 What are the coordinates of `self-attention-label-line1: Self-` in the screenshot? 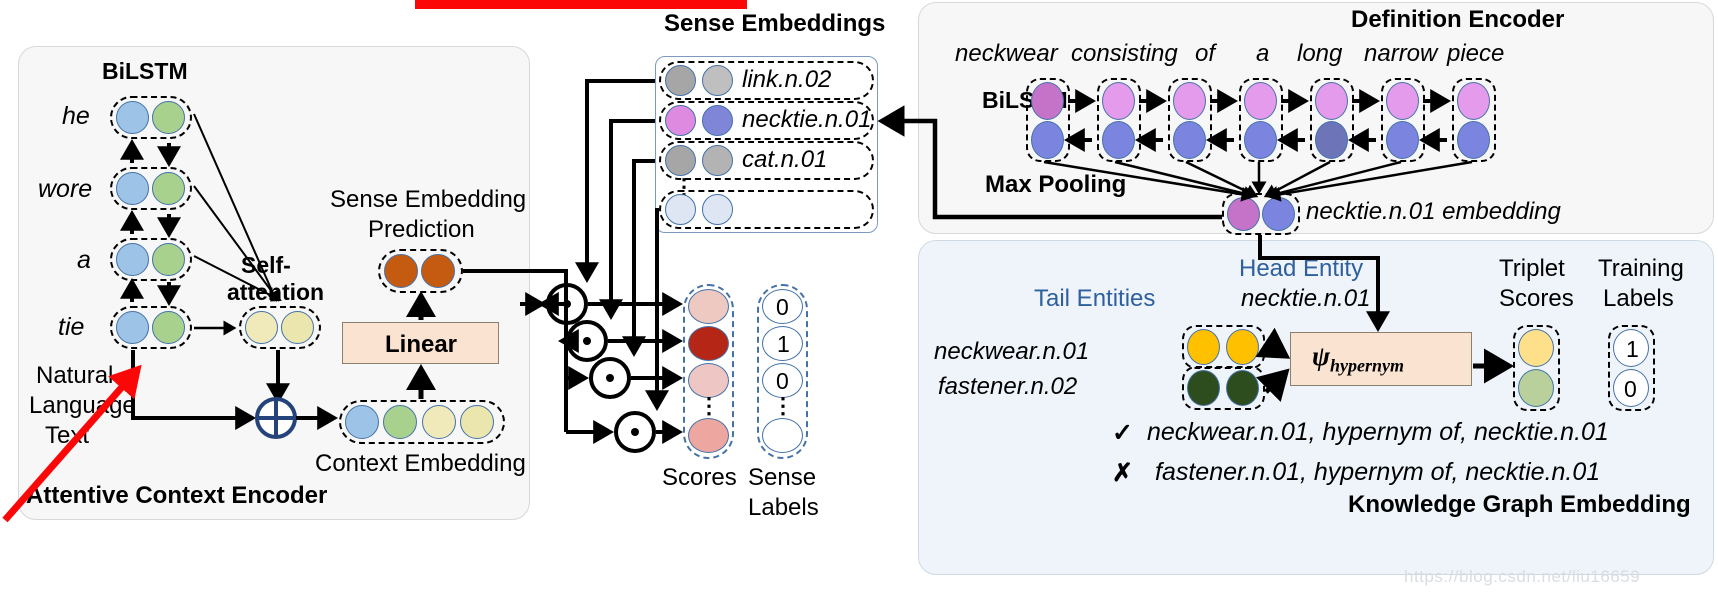 It's located at (266, 265).